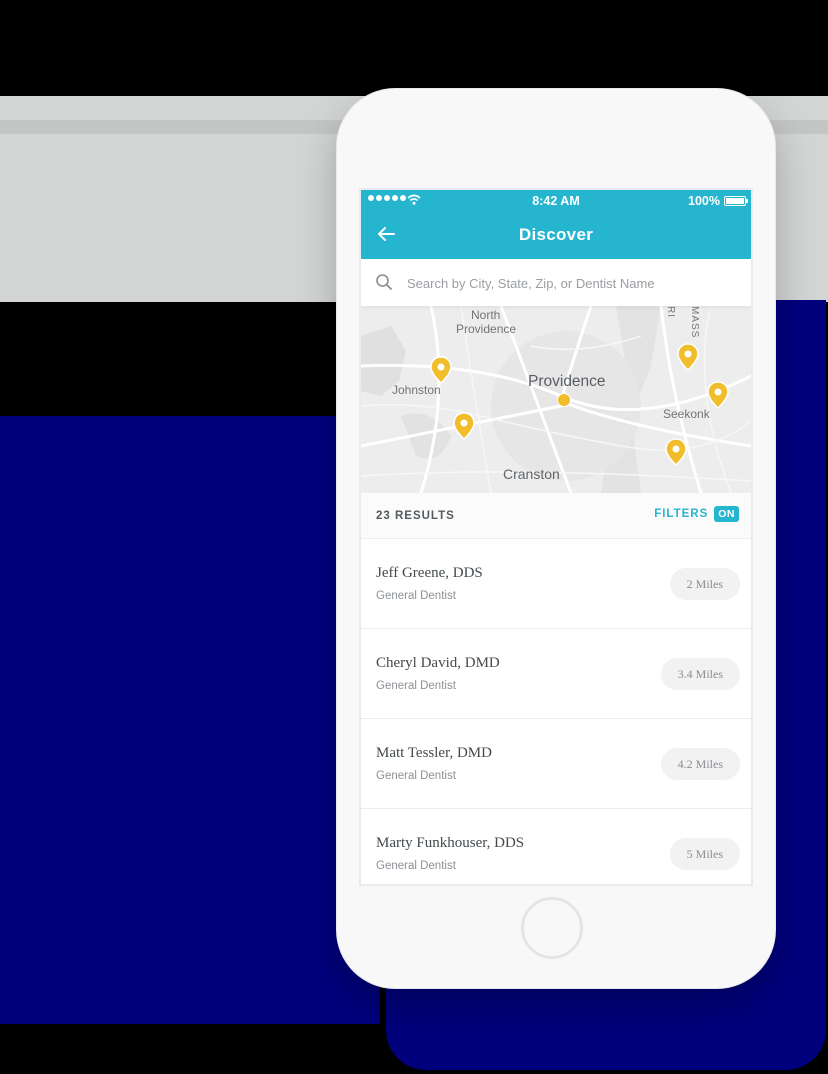  Describe the element at coordinates (386, 234) in the screenshot. I see `back-arrow-icon` at that location.